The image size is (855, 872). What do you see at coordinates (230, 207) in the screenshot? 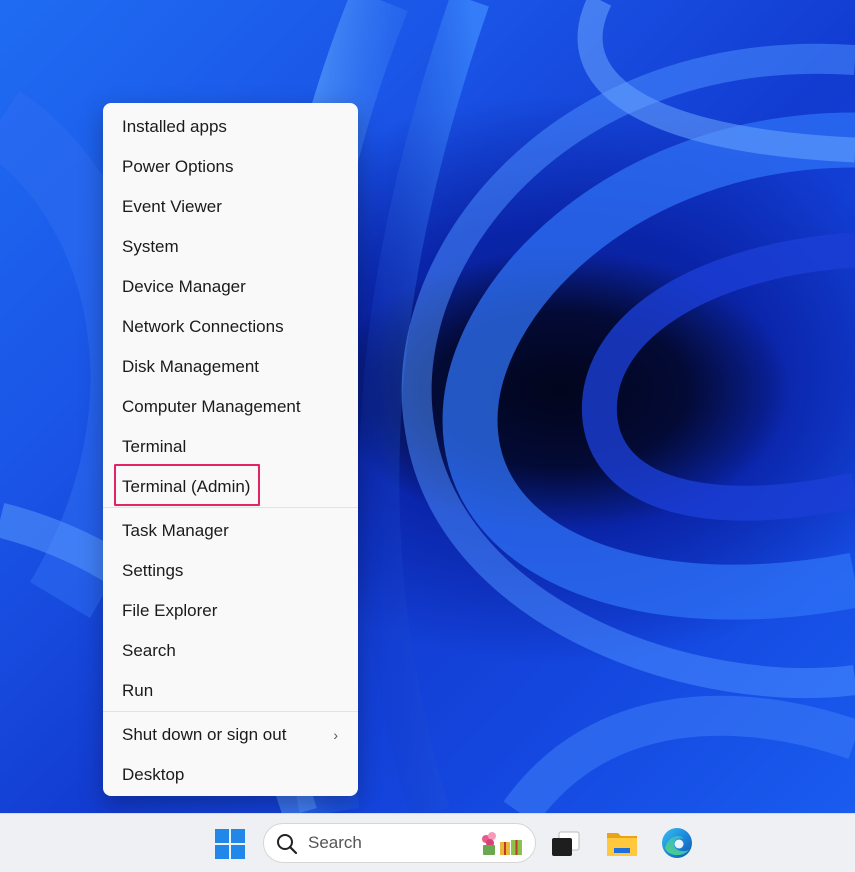
I see `menu-item-event-viewer: Event Viewer` at bounding box center [230, 207].